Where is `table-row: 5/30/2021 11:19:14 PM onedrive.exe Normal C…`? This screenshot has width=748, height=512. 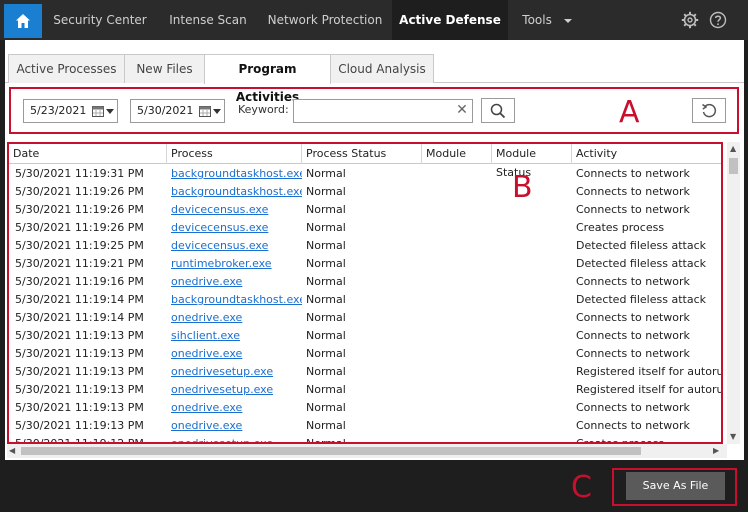 table-row: 5/30/2021 11:19:14 PM onedrive.exe Normal C… is located at coordinates (365, 318).